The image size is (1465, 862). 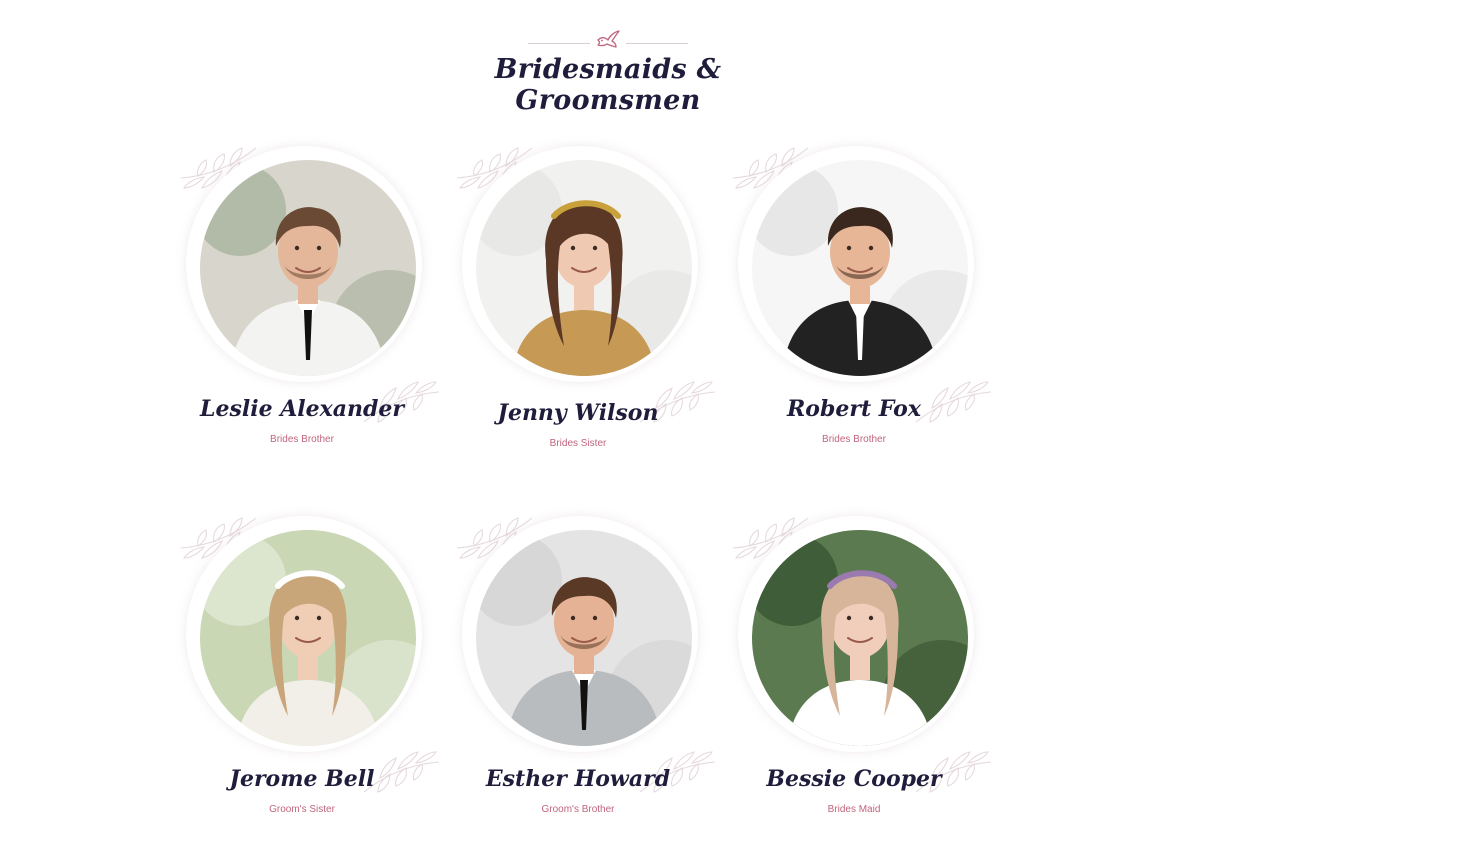 I want to click on member-role: Brides Maid, so click(x=854, y=809).